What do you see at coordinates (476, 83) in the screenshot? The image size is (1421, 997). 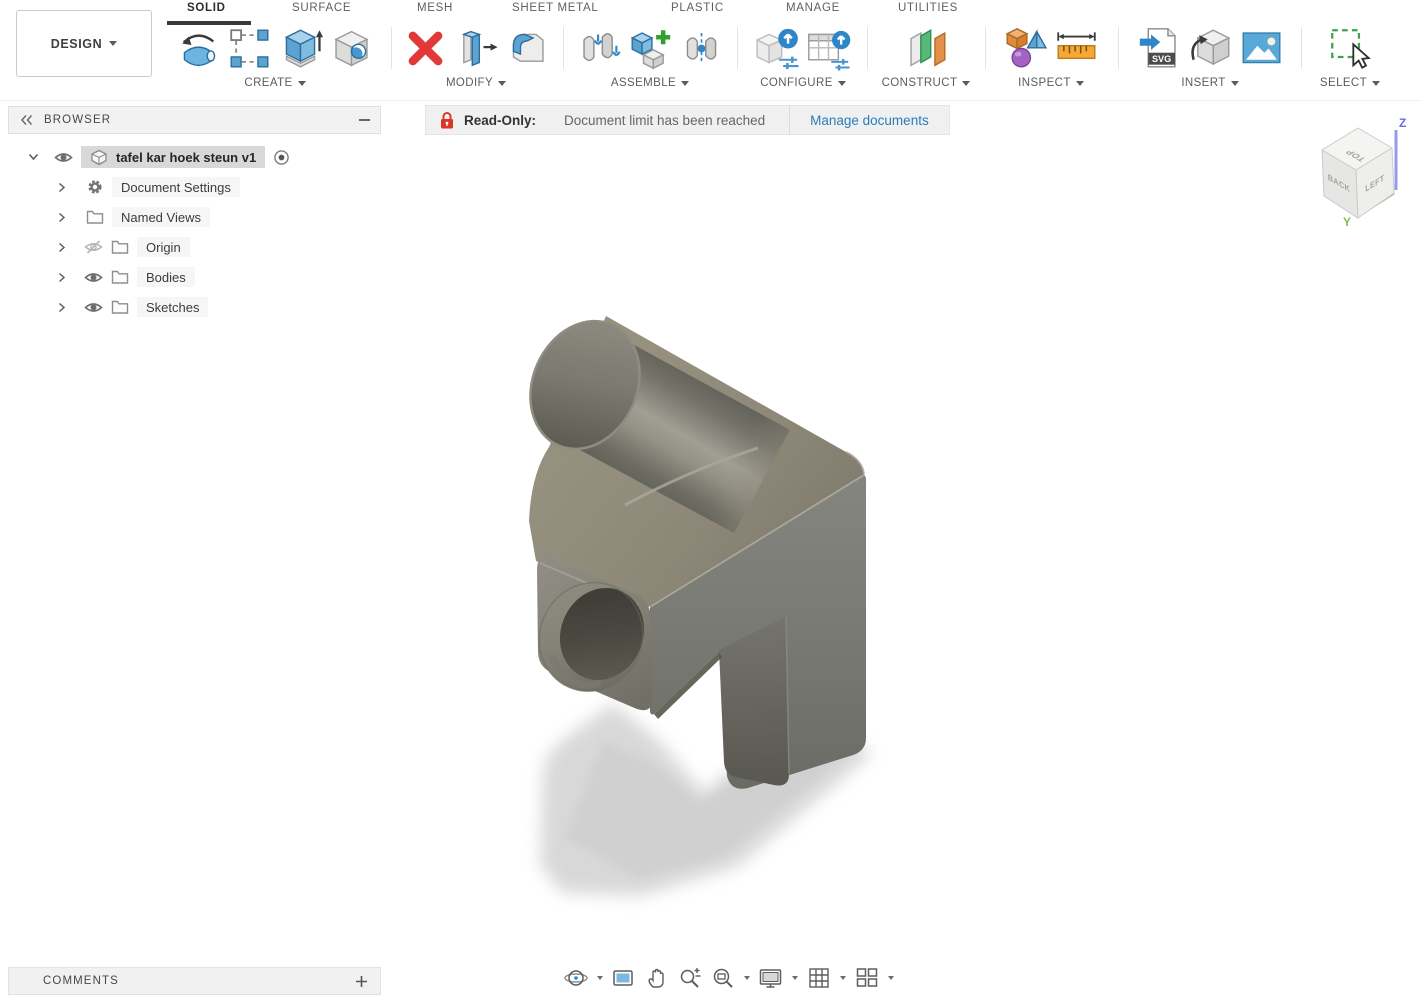 I see `group-label-modify: MODIFY` at bounding box center [476, 83].